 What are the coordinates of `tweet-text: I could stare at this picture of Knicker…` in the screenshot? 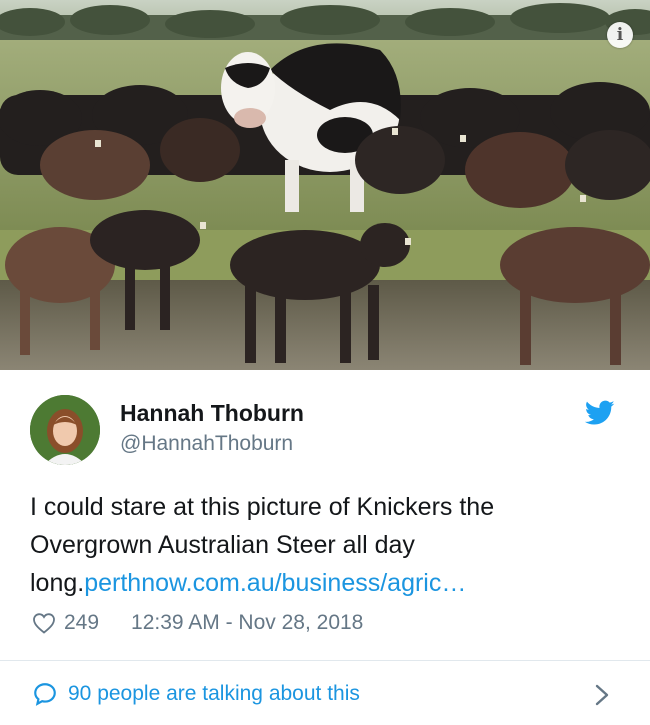 It's located at (325, 545).